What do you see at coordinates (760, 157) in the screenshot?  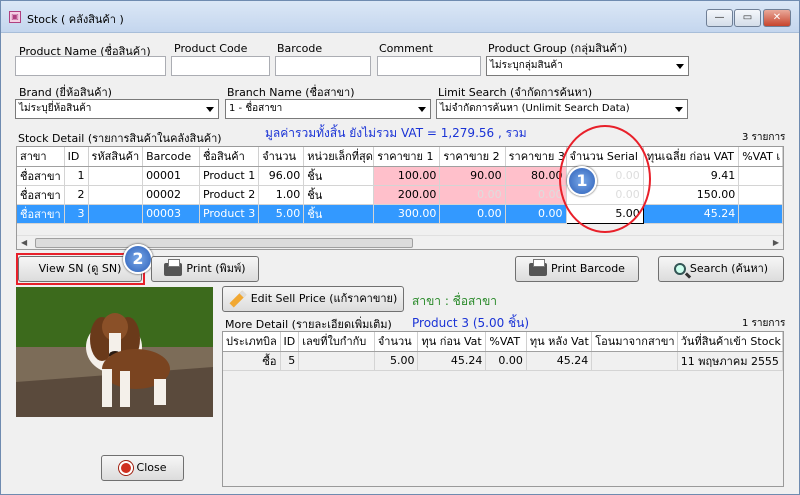 I see `stock-column-header: %VAT เ` at bounding box center [760, 157].